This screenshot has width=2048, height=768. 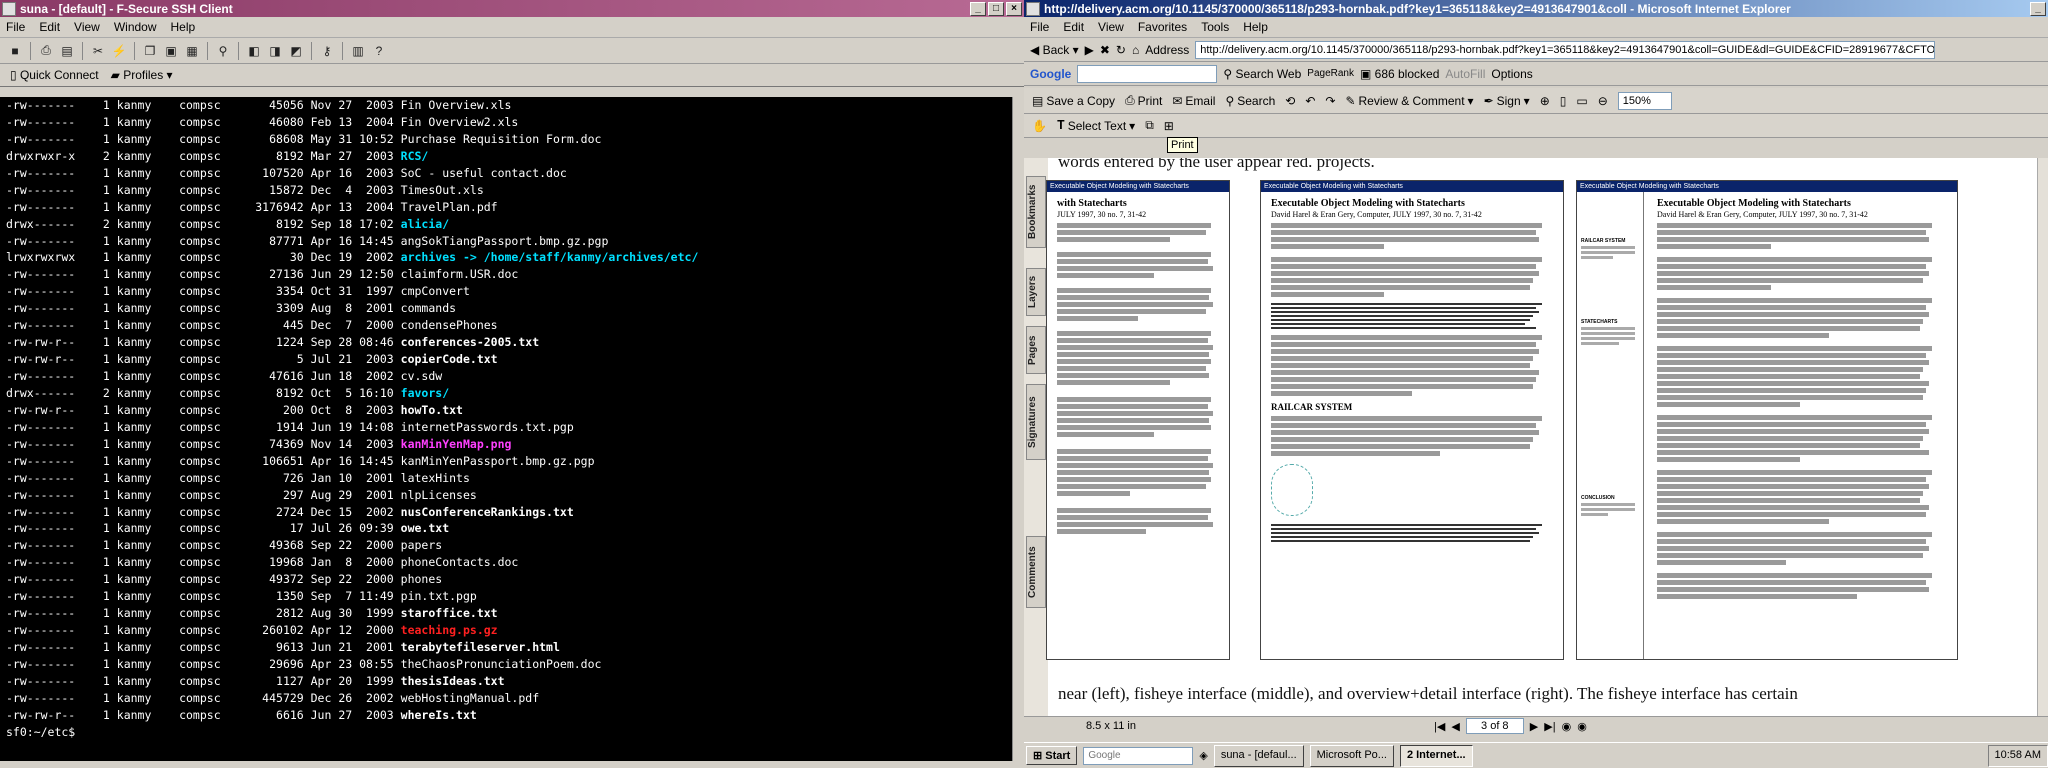 What do you see at coordinates (1018, 429) in the screenshot?
I see `terminal-scrollbar` at bounding box center [1018, 429].